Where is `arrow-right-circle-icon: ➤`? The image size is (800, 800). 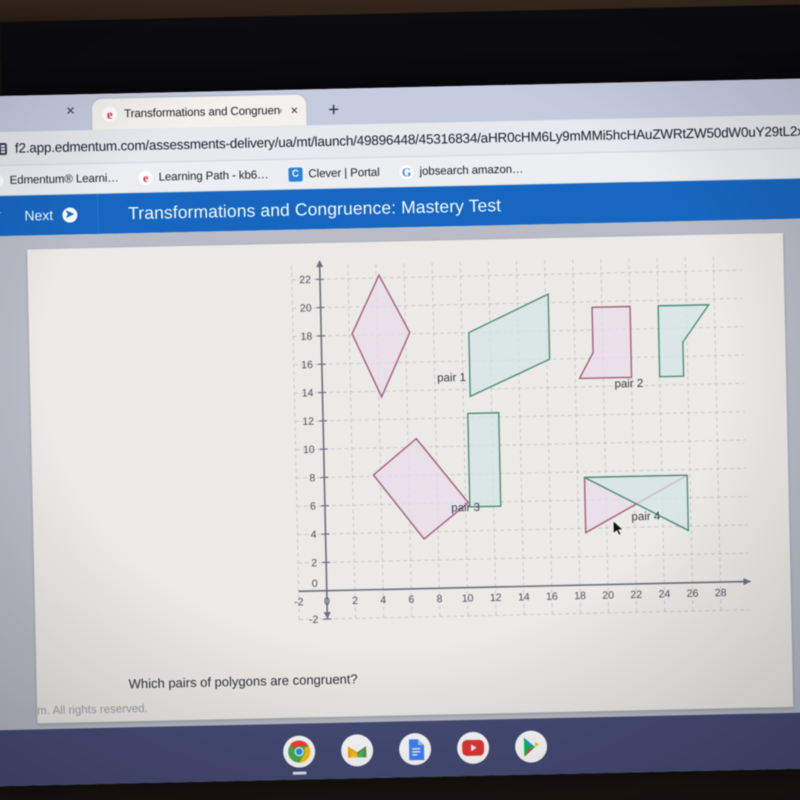 arrow-right-circle-icon: ➤ is located at coordinates (70, 214).